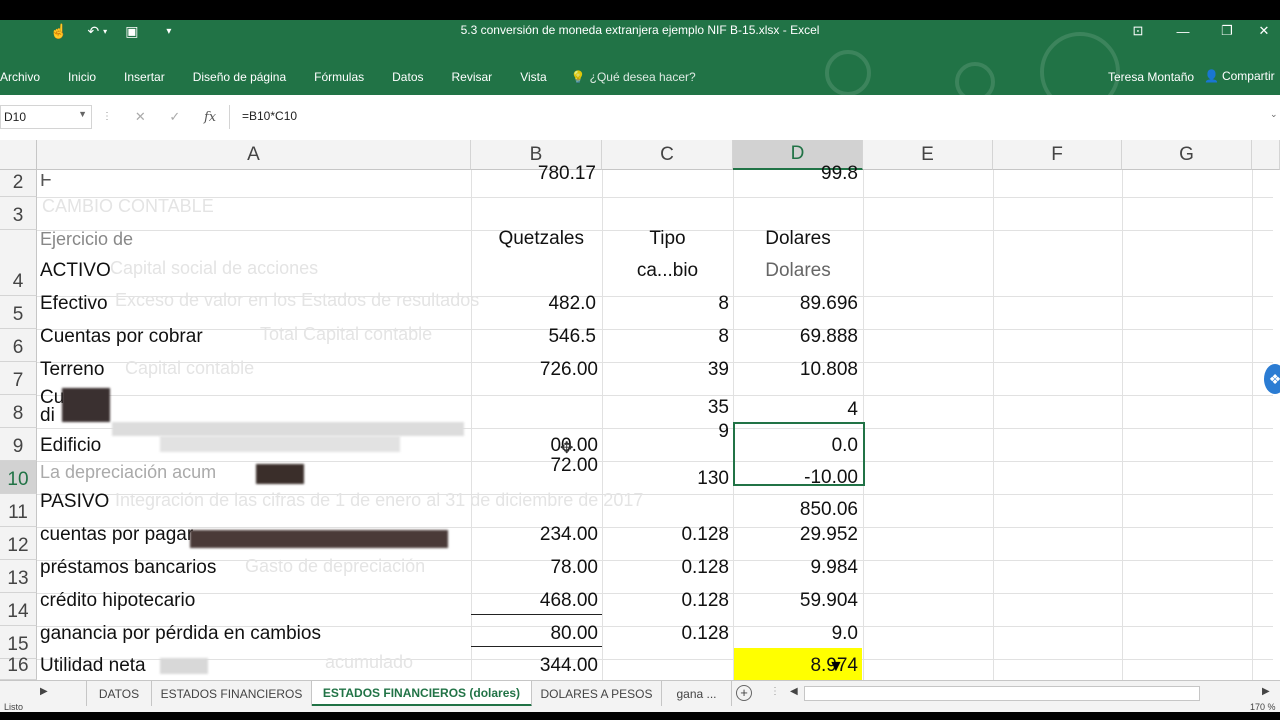 Image resolution: width=1280 pixels, height=720 pixels. I want to click on scroll-left-icon: ◀, so click(794, 691).